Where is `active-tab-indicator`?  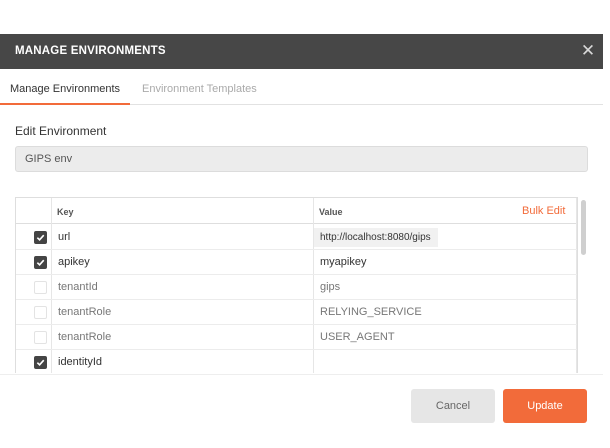
active-tab-indicator is located at coordinates (65, 104).